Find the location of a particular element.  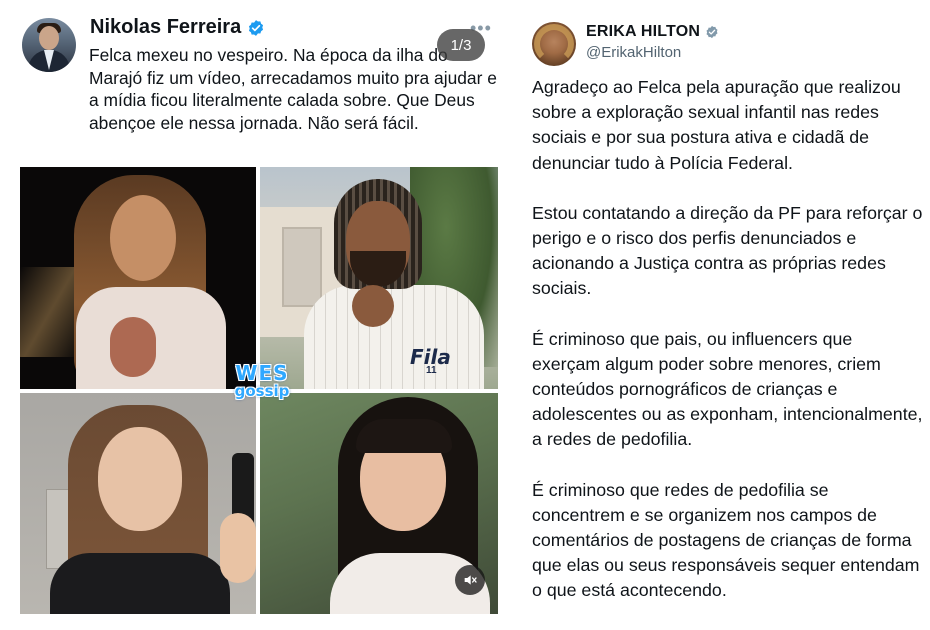

author-handle: @ErikakHilton is located at coordinates (633, 52).